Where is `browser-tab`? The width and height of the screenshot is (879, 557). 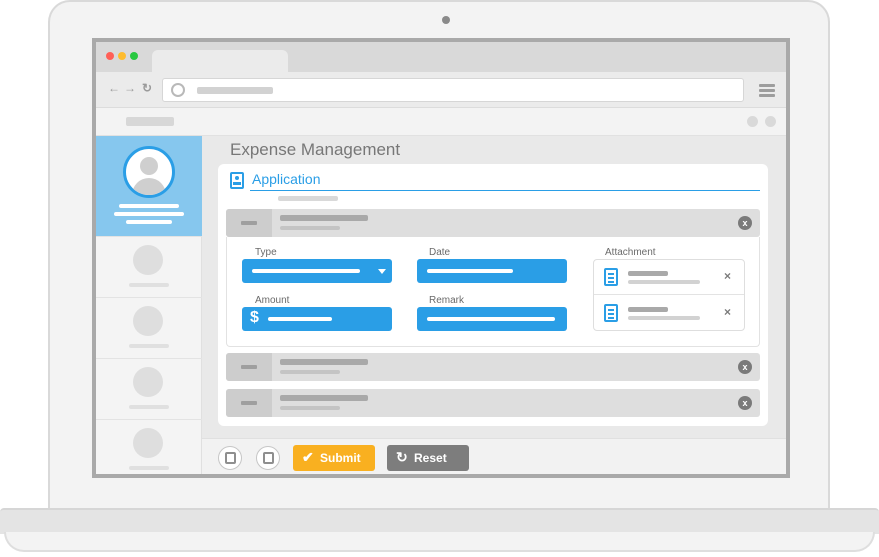 browser-tab is located at coordinates (220, 62).